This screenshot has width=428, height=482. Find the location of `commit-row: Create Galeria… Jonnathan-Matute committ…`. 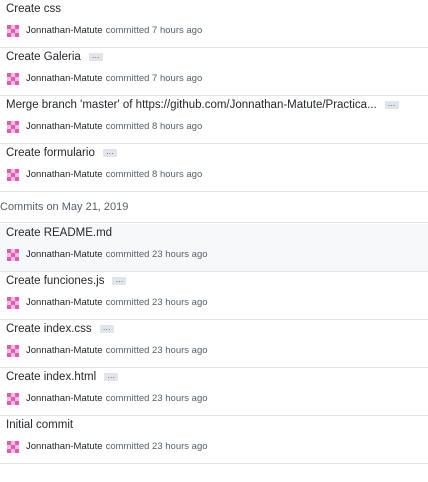

commit-row: Create Galeria… Jonnathan-Matute committ… is located at coordinates (214, 72).